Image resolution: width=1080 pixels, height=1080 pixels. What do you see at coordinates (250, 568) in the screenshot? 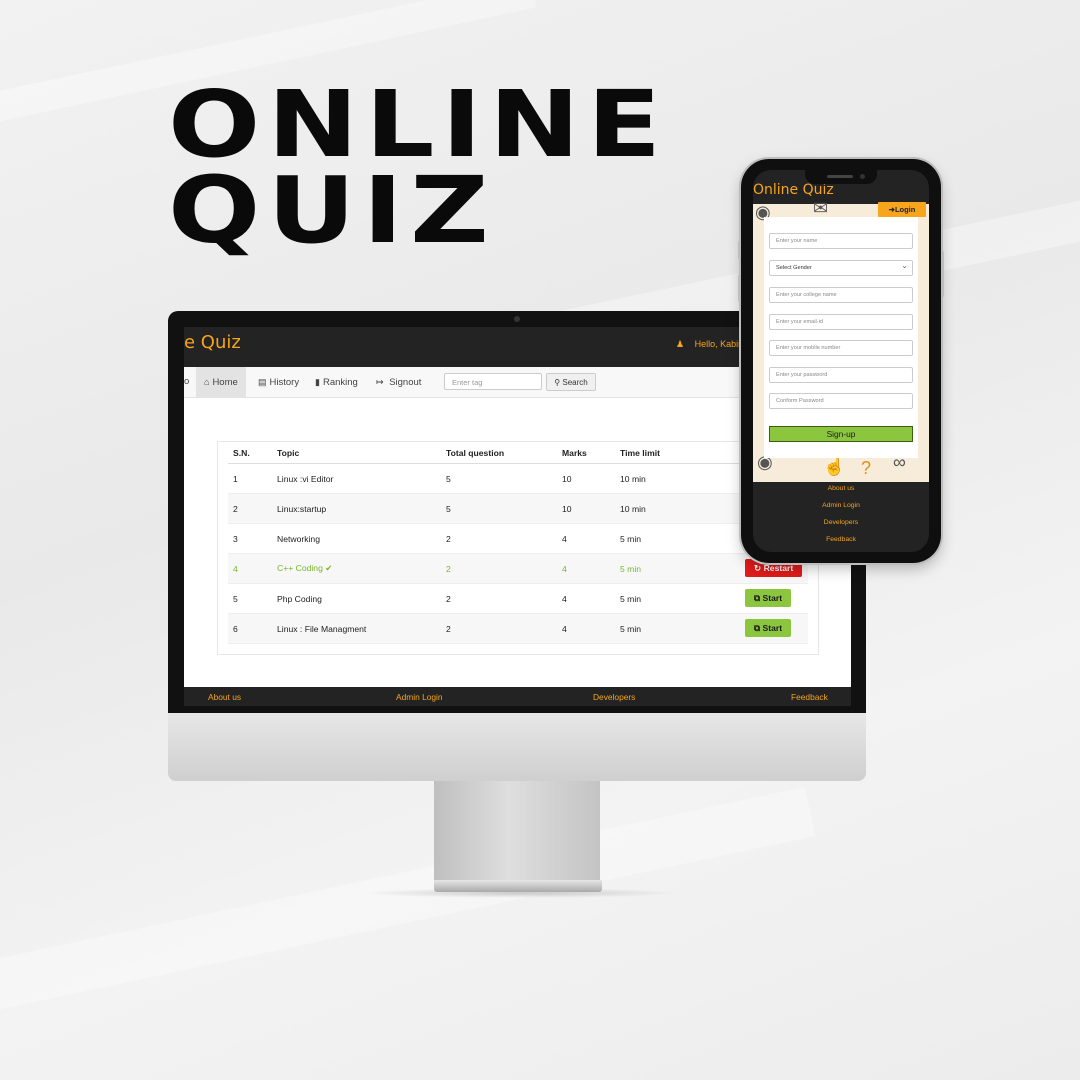
I see `cell-sn: 4` at bounding box center [250, 568].